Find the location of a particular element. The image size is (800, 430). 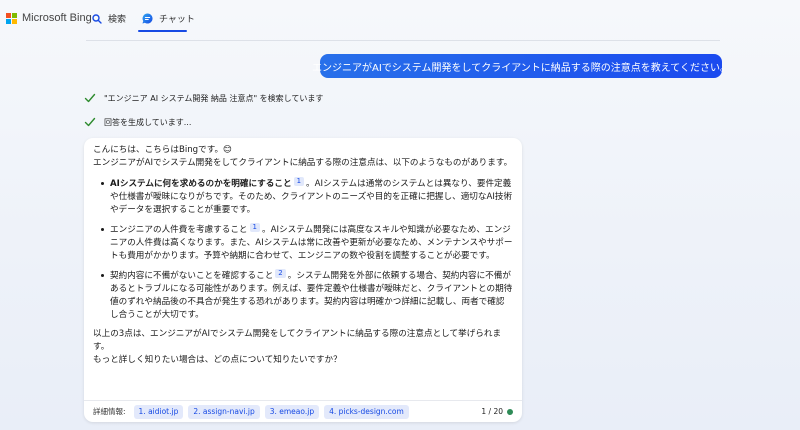

source-link: 3. emeao.jp is located at coordinates (292, 411).